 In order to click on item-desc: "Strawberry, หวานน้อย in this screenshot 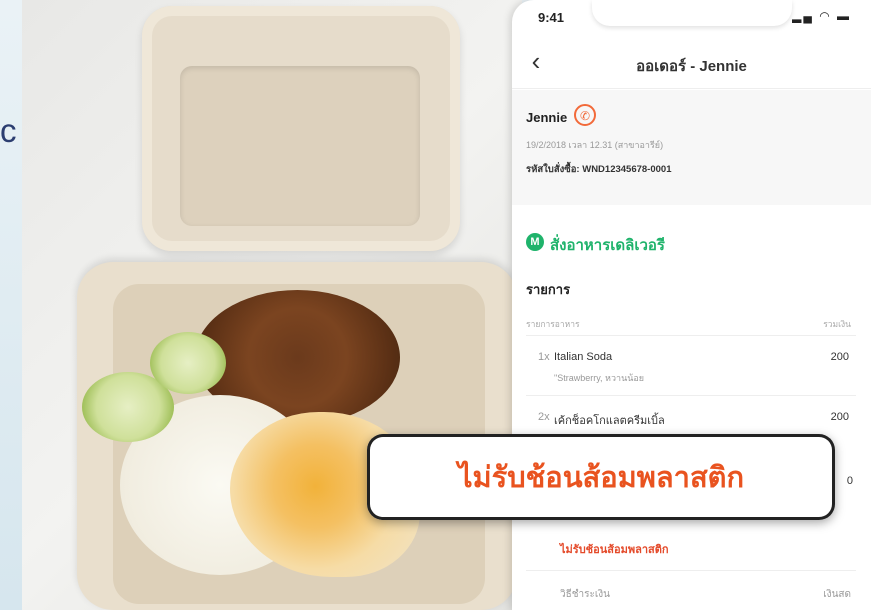, I will do `click(599, 378)`.